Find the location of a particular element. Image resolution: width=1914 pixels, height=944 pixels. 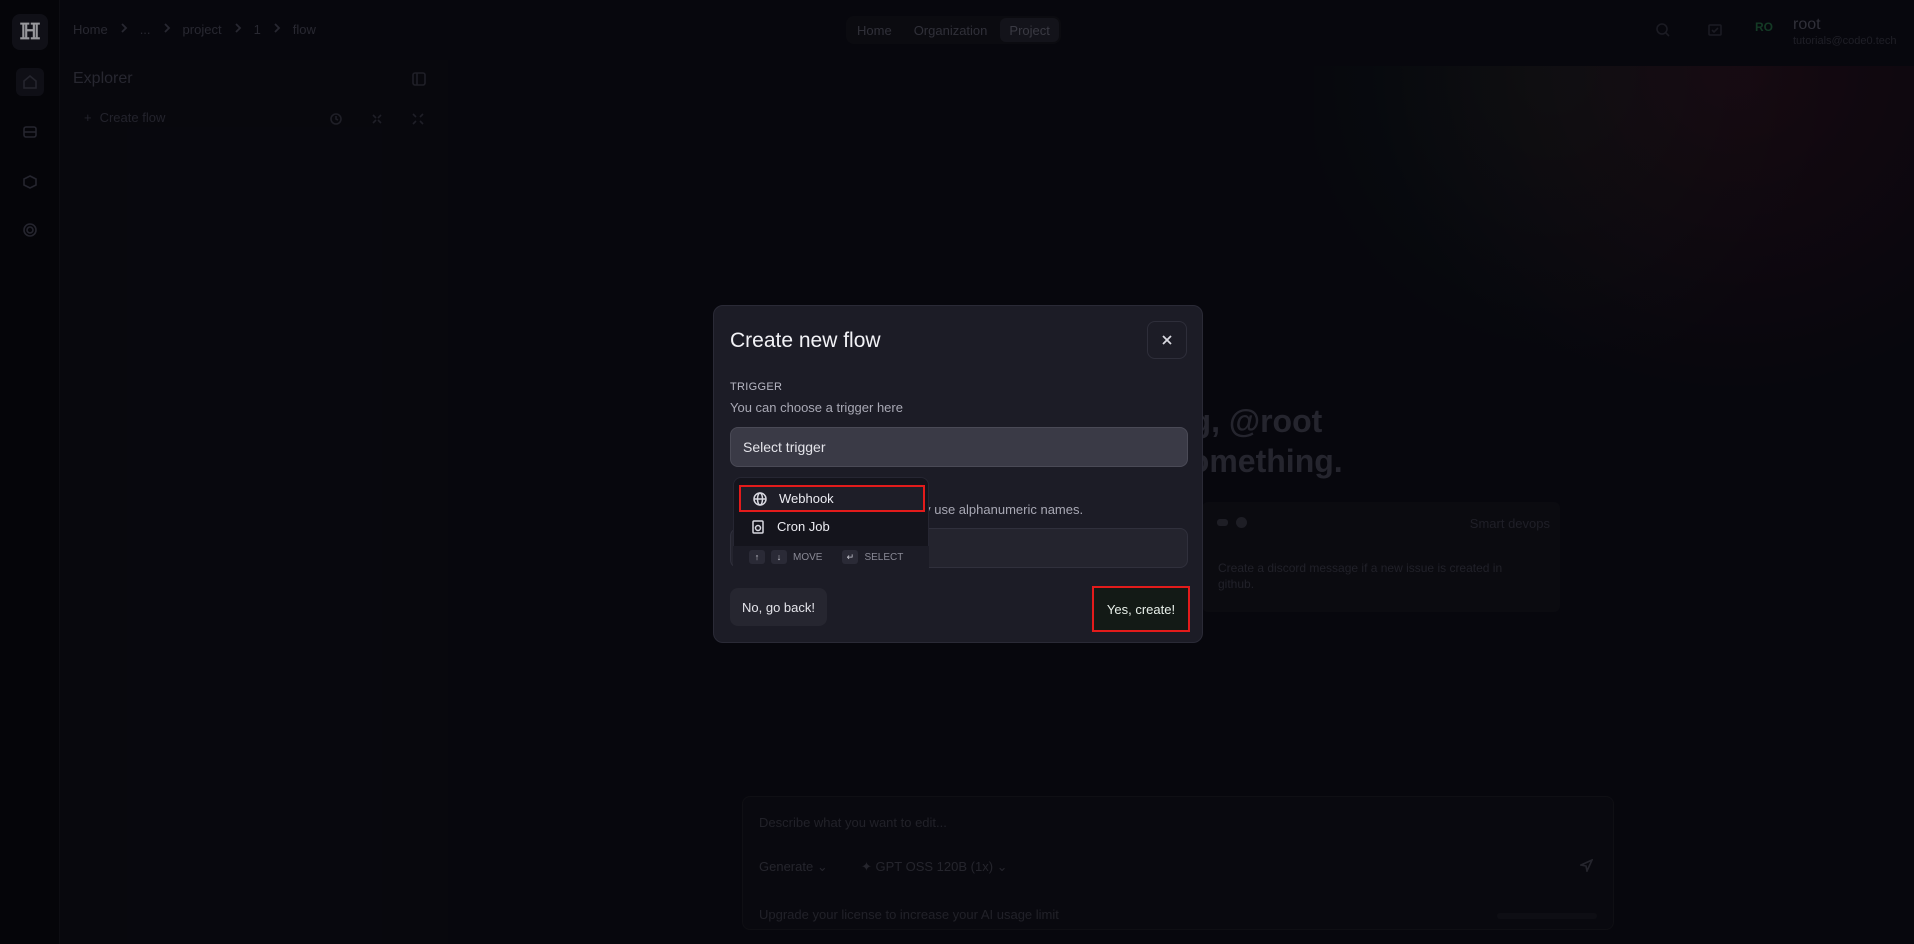

arrow-down-icon: ↓ is located at coordinates (779, 557).